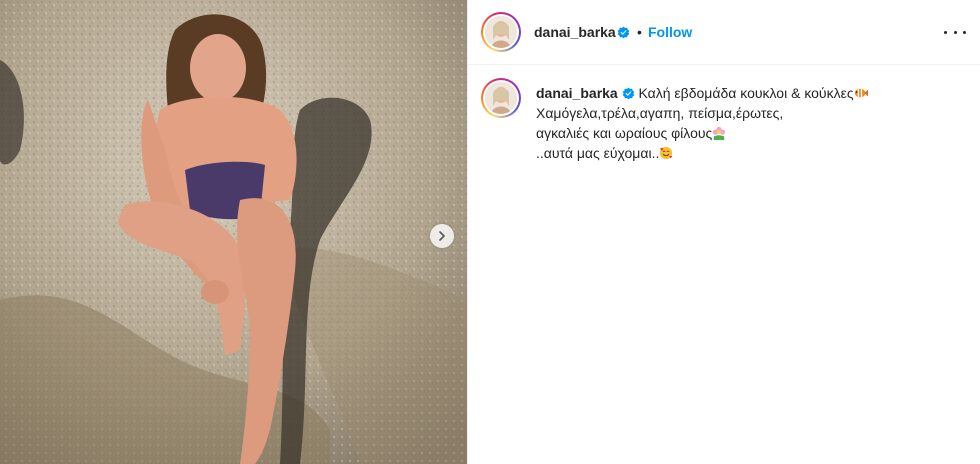 The image size is (980, 464). I want to click on caption-text-3: αγκαλιές και ωραίους φίλους, so click(624, 133).